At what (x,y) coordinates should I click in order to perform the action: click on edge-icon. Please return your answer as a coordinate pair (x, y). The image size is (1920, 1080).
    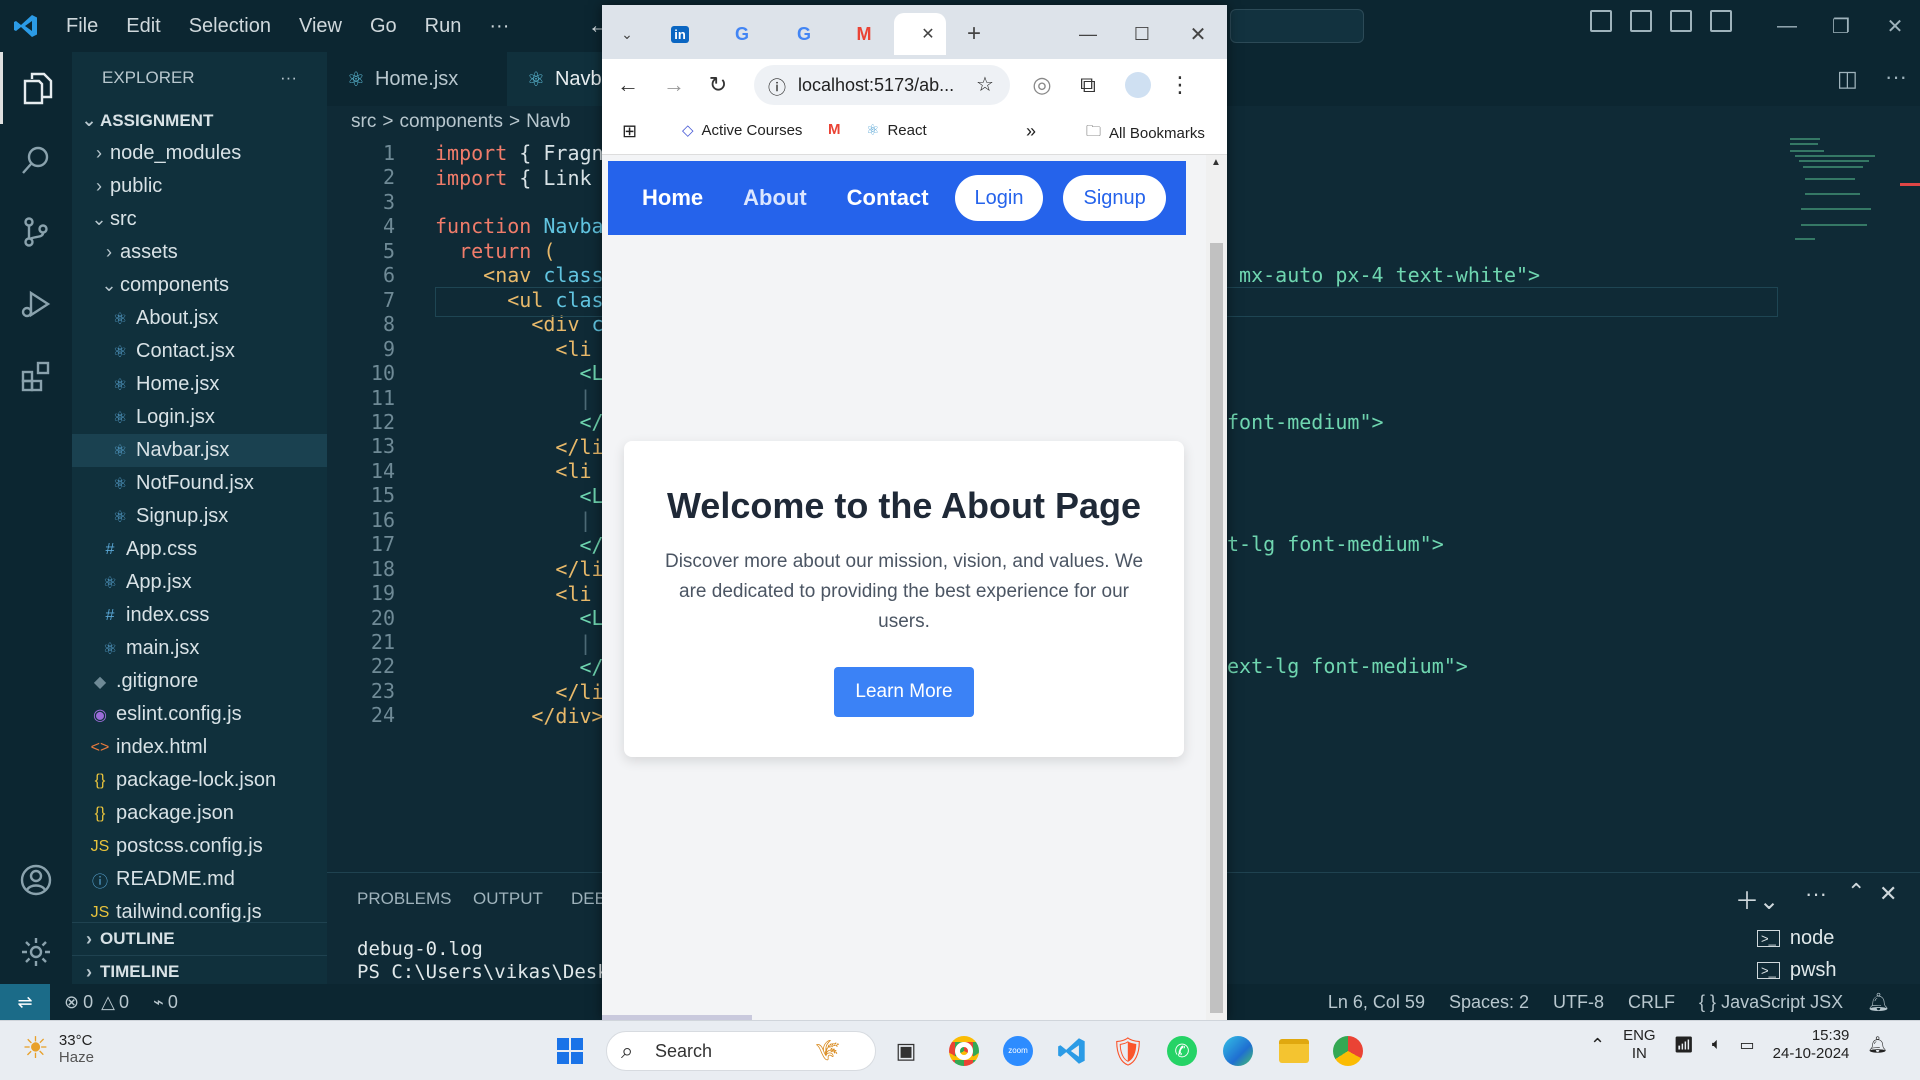
    Looking at the image, I should click on (1238, 1051).